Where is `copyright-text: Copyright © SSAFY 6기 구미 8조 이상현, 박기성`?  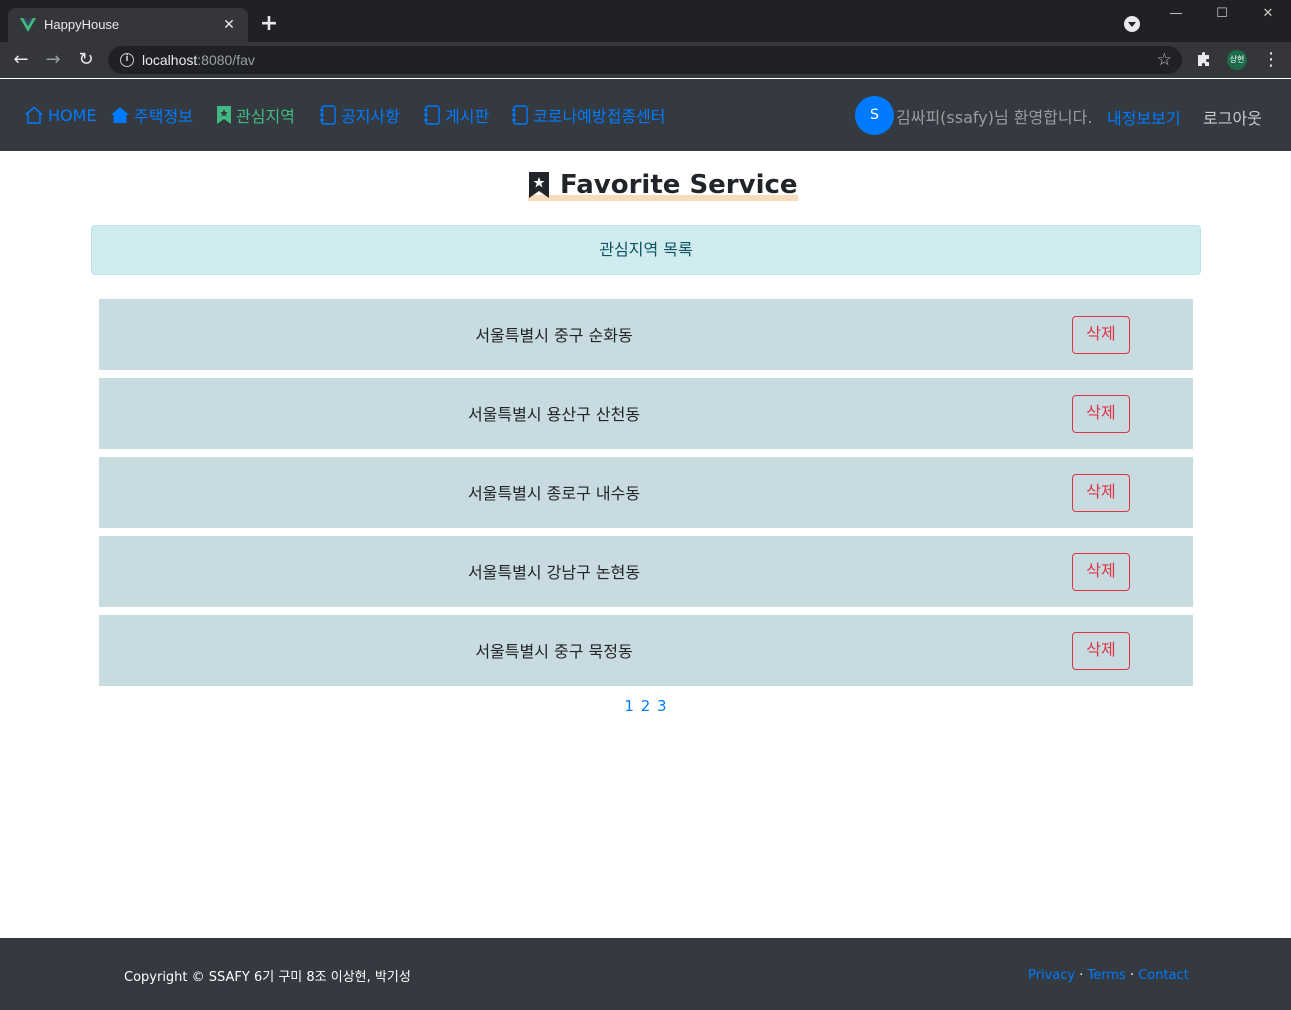 copyright-text: Copyright © SSAFY 6기 구미 8조 이상현, 박기성 is located at coordinates (267, 977).